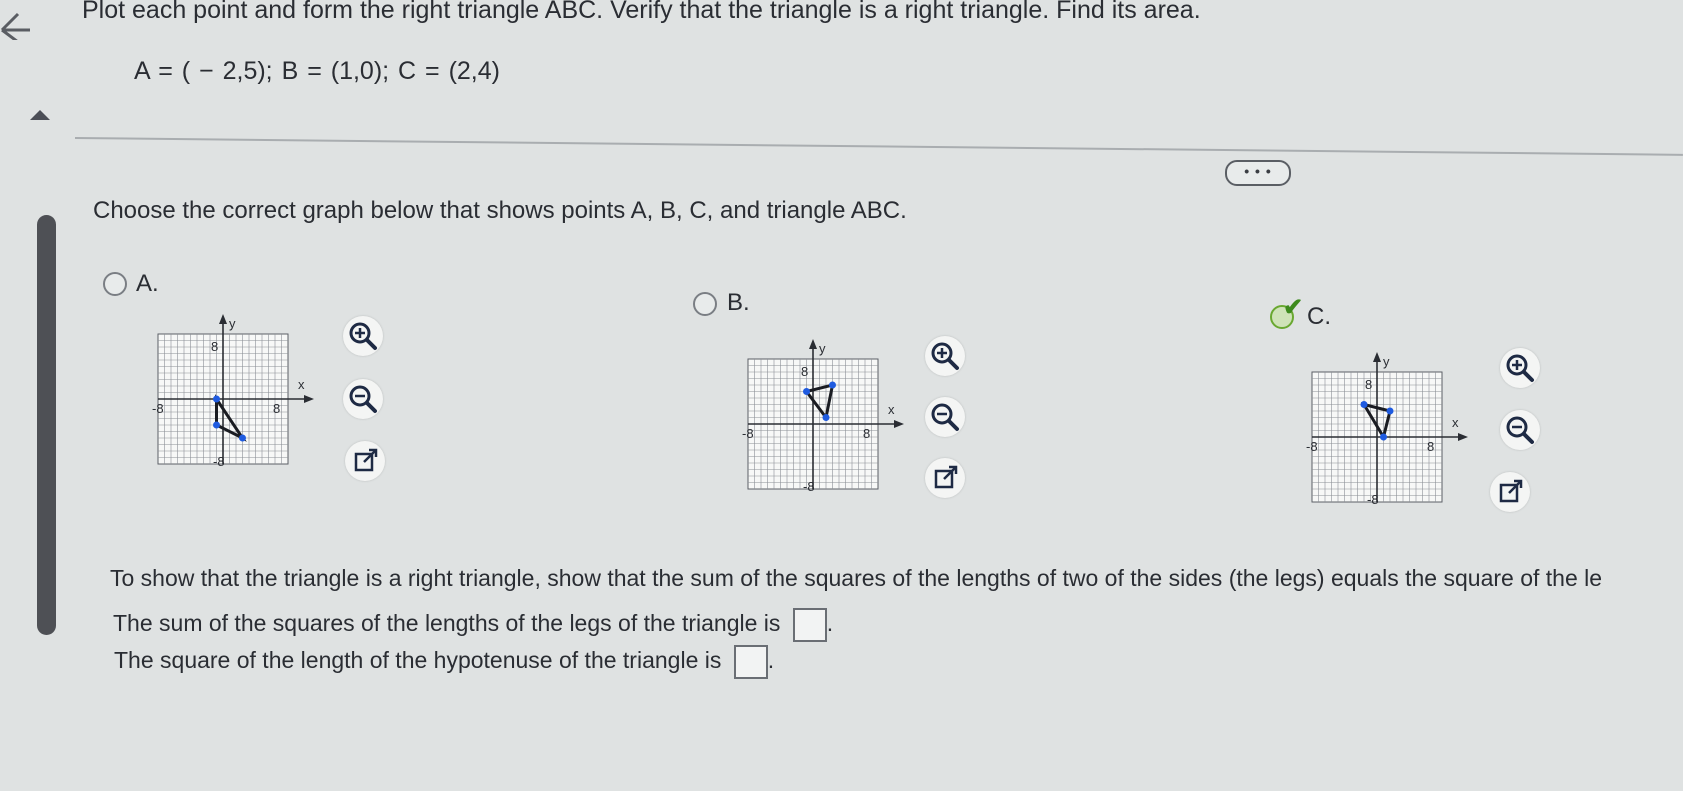  I want to click on option-a-graph: y x 8 8 -8 -8, so click(235, 397).